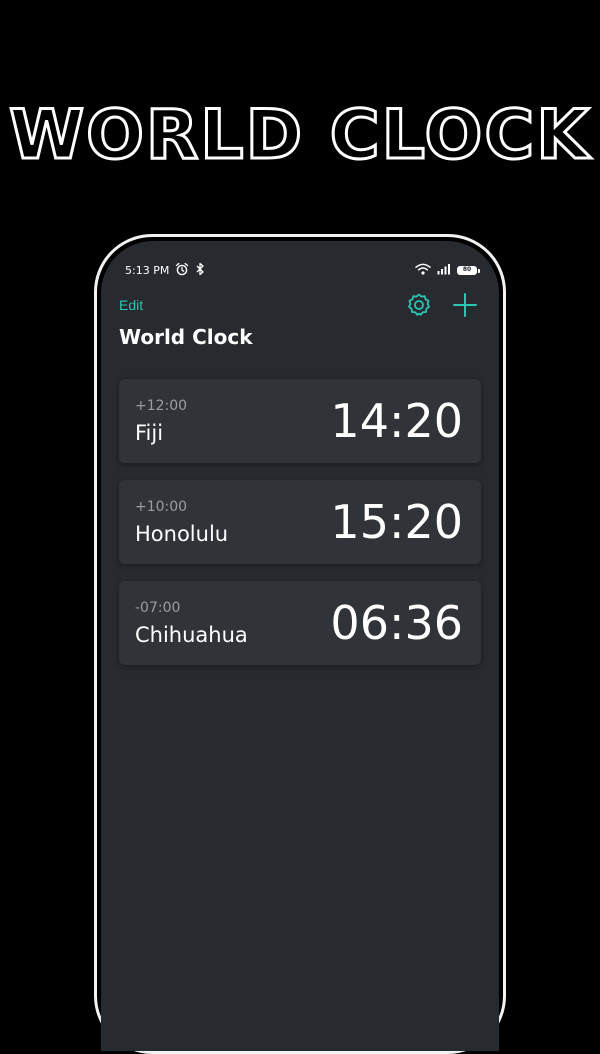  Describe the element at coordinates (182, 270) in the screenshot. I see `alarm-icon` at that location.